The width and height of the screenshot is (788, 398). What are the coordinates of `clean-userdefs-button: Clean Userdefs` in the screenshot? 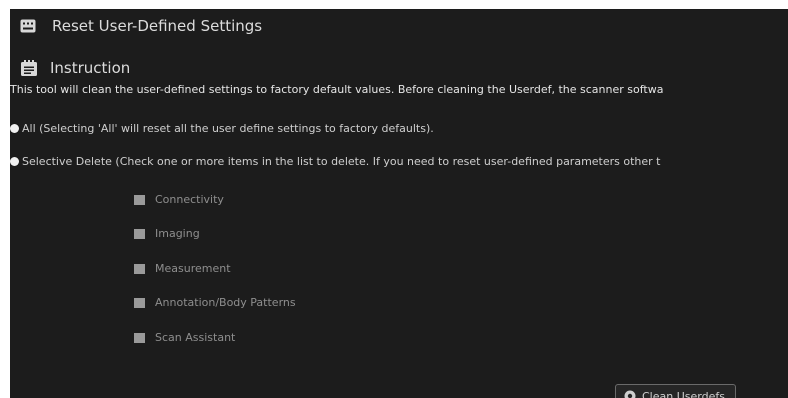 It's located at (675, 391).